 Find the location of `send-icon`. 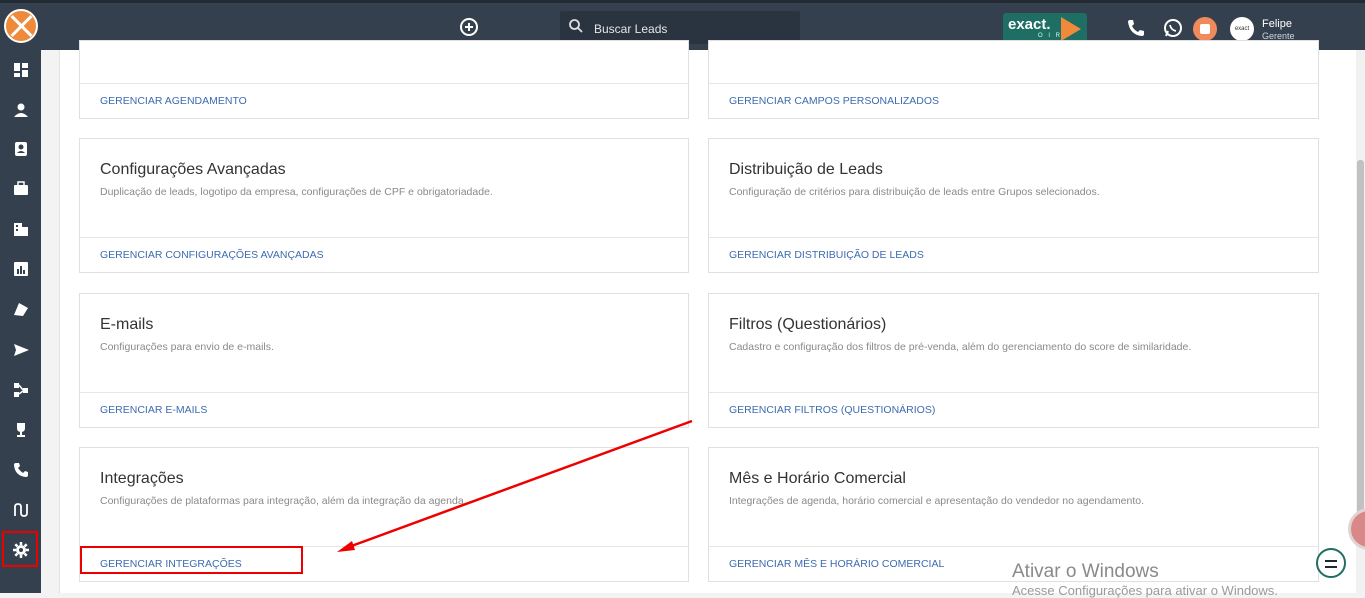

send-icon is located at coordinates (21, 350).